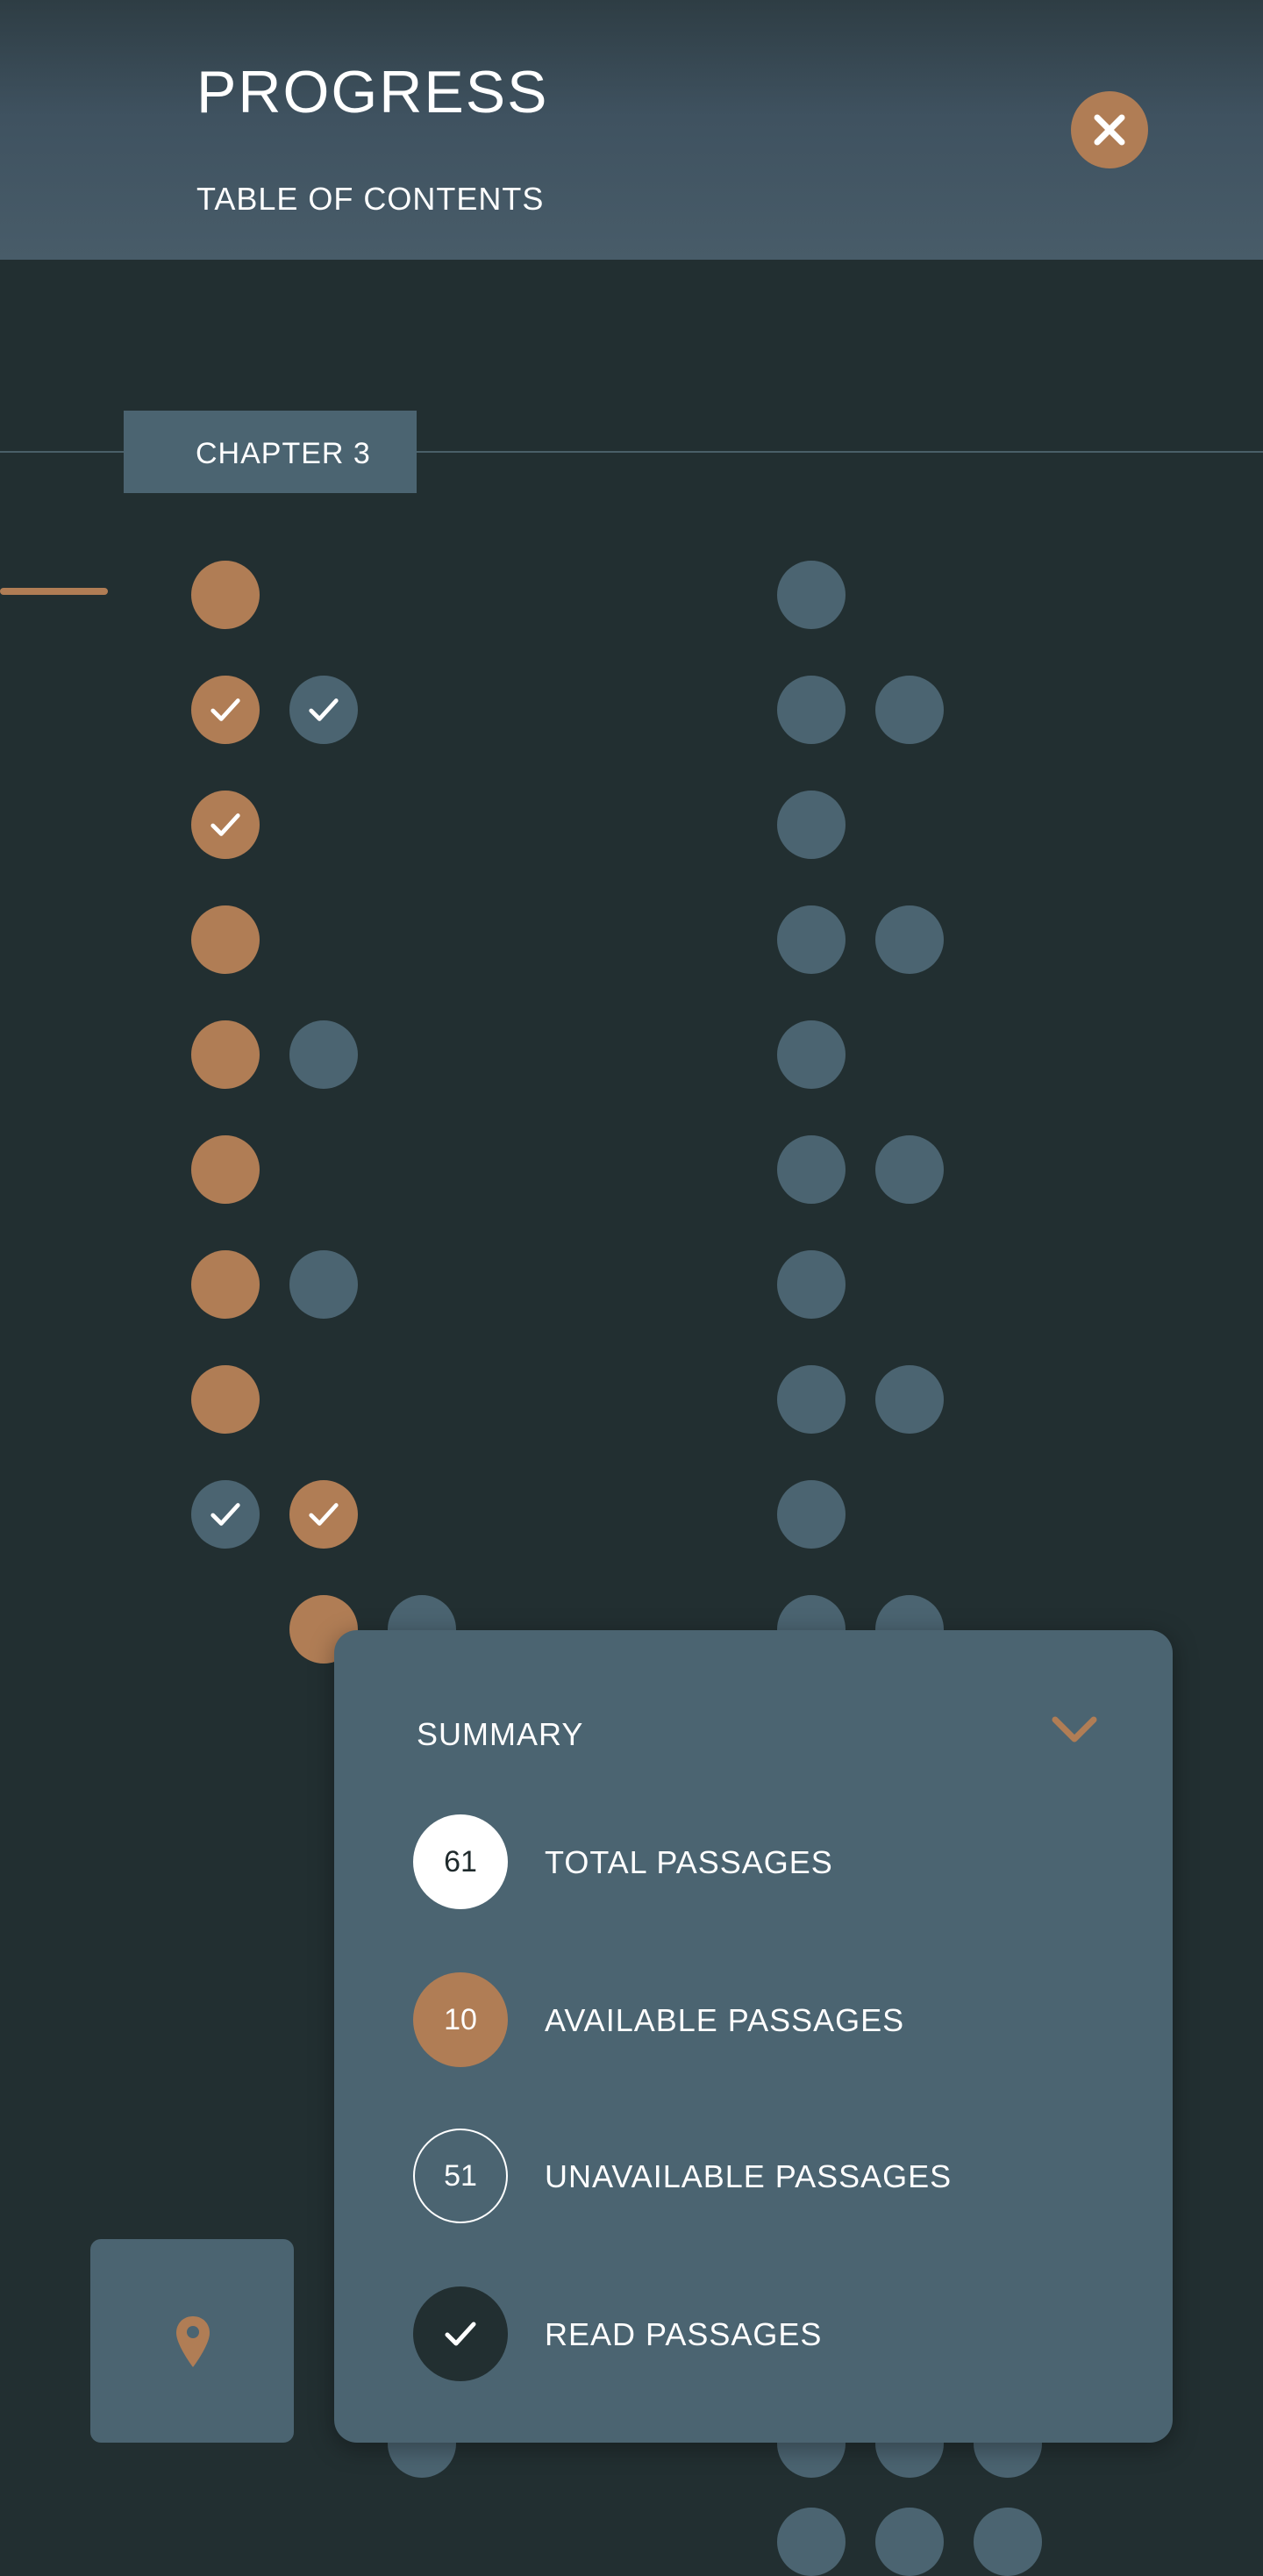 The image size is (1263, 2576). I want to click on current-position-marker, so click(54, 591).